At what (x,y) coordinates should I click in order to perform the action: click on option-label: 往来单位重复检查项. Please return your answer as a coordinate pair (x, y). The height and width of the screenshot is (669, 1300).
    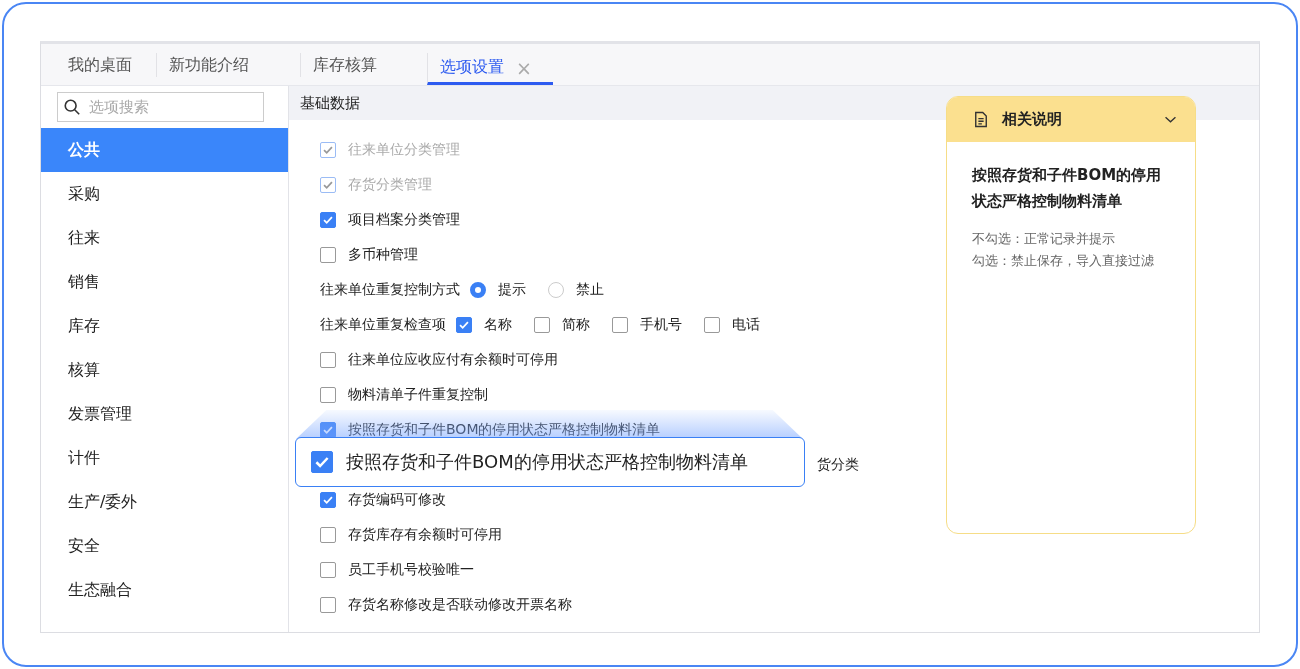
    Looking at the image, I should click on (383, 324).